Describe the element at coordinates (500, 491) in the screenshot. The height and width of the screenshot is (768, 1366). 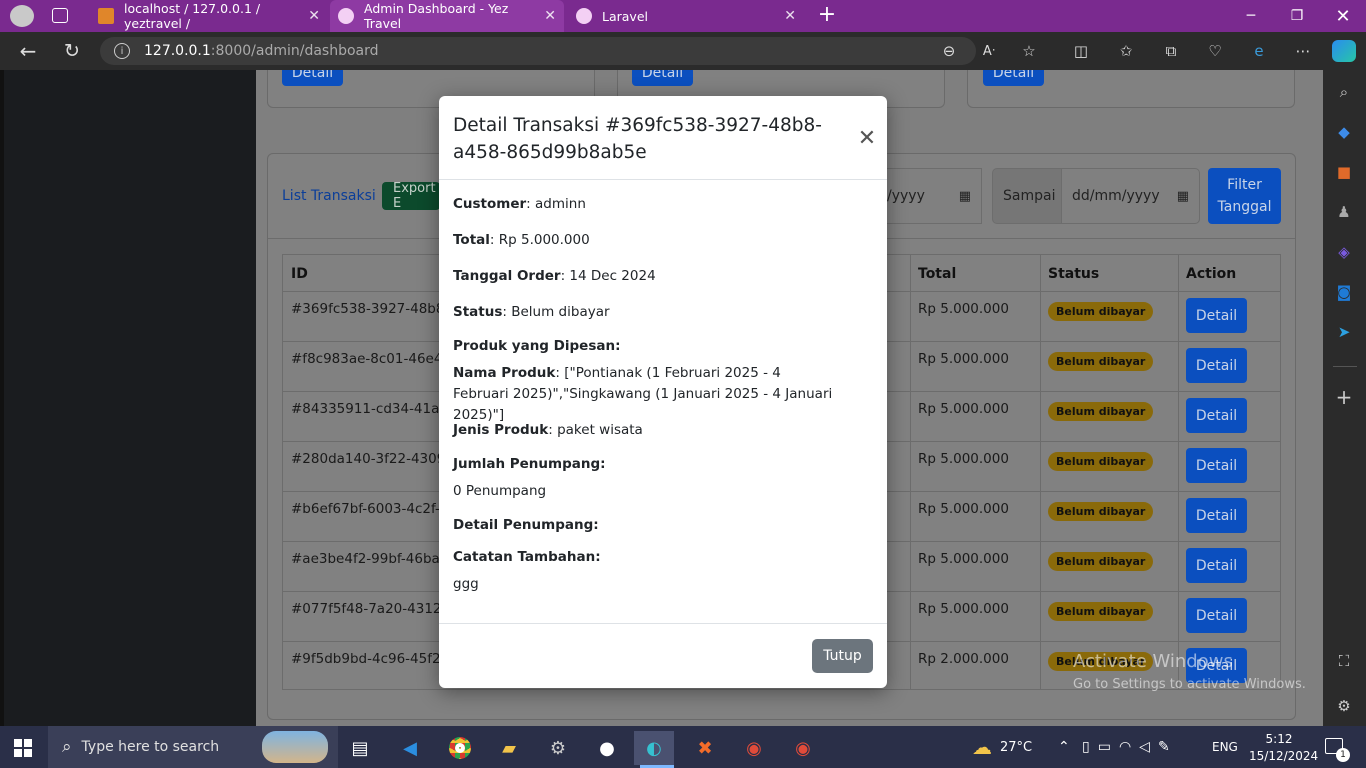
I see `jumlah-value: 0 Penumpang` at that location.